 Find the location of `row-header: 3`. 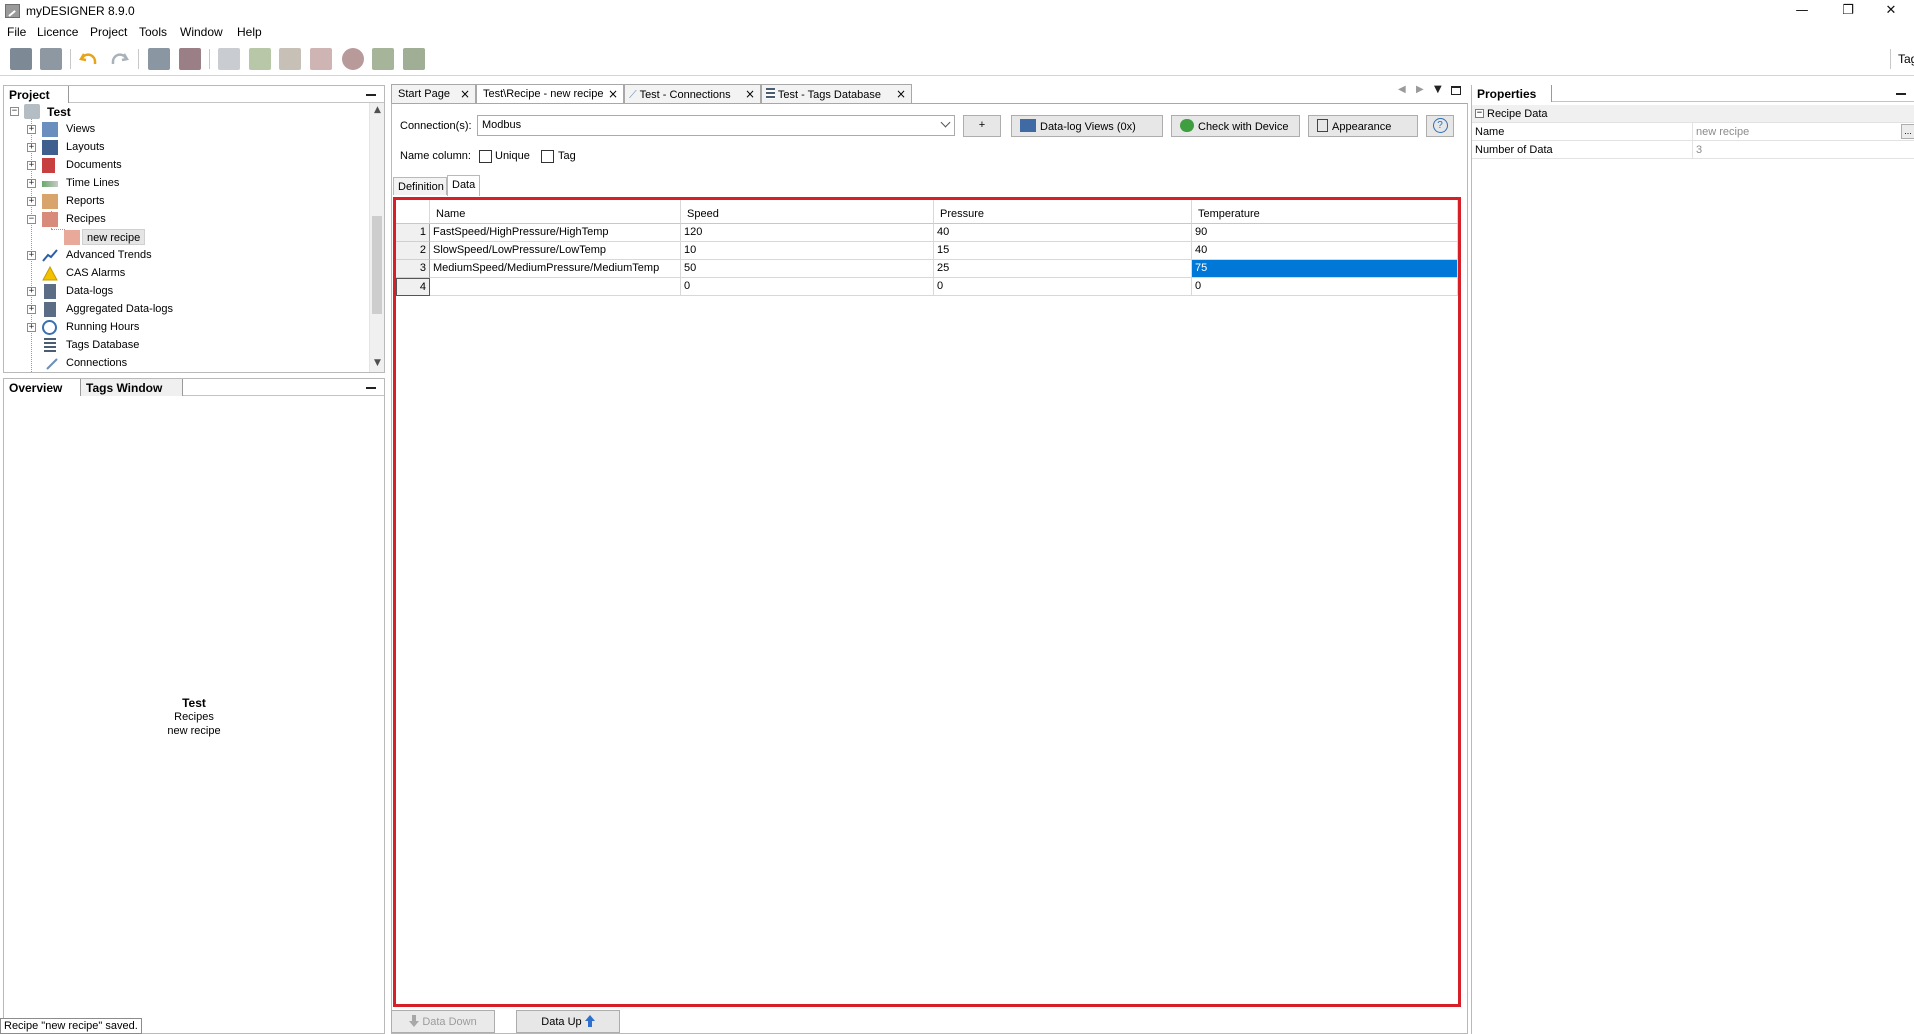

row-header: 3 is located at coordinates (413, 269).